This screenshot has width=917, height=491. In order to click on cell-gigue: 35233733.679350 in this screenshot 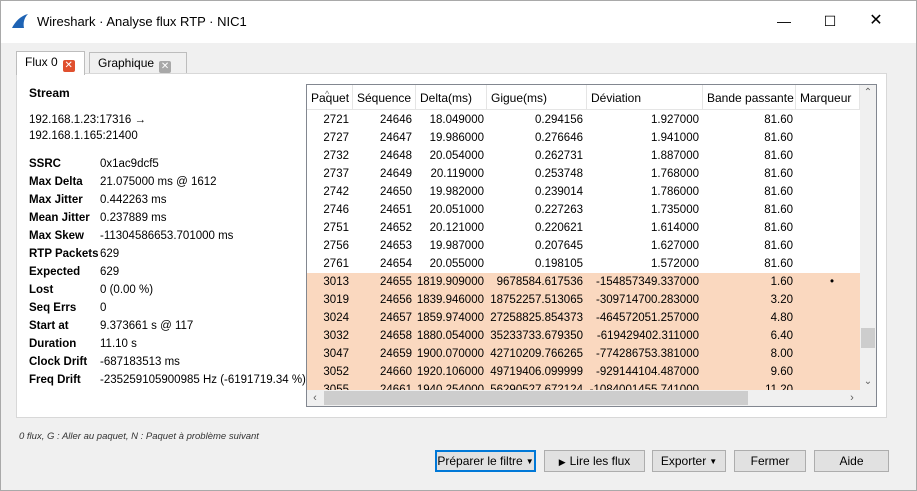, I will do `click(536, 336)`.